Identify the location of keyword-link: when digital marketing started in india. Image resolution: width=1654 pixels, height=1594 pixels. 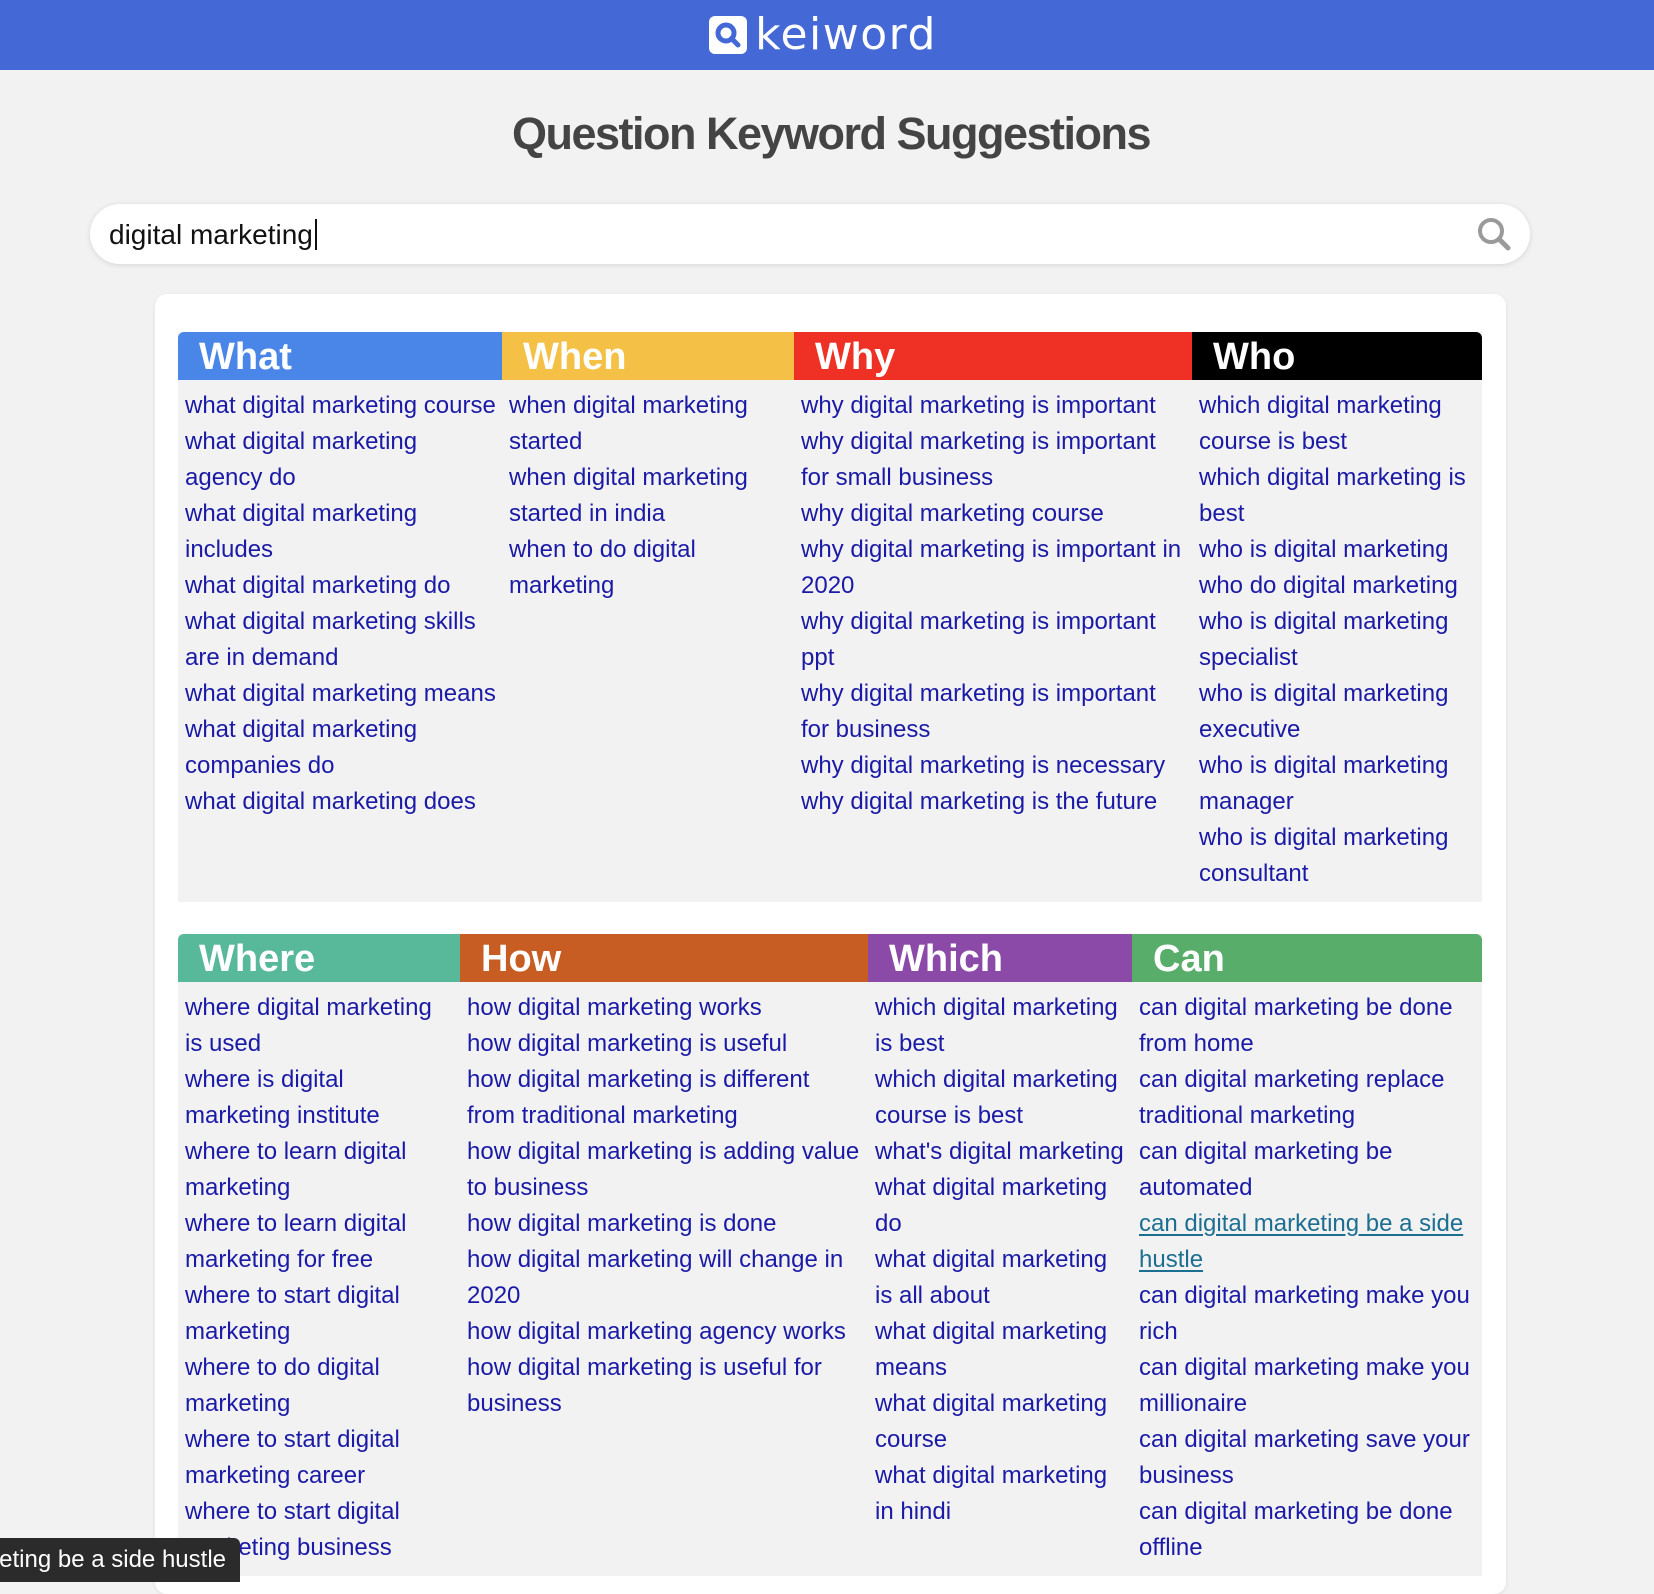
(648, 496).